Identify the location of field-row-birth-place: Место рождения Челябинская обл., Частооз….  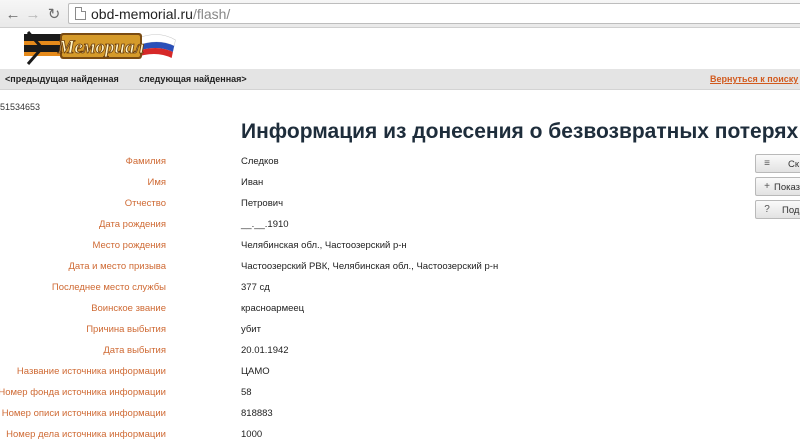
(370, 247).